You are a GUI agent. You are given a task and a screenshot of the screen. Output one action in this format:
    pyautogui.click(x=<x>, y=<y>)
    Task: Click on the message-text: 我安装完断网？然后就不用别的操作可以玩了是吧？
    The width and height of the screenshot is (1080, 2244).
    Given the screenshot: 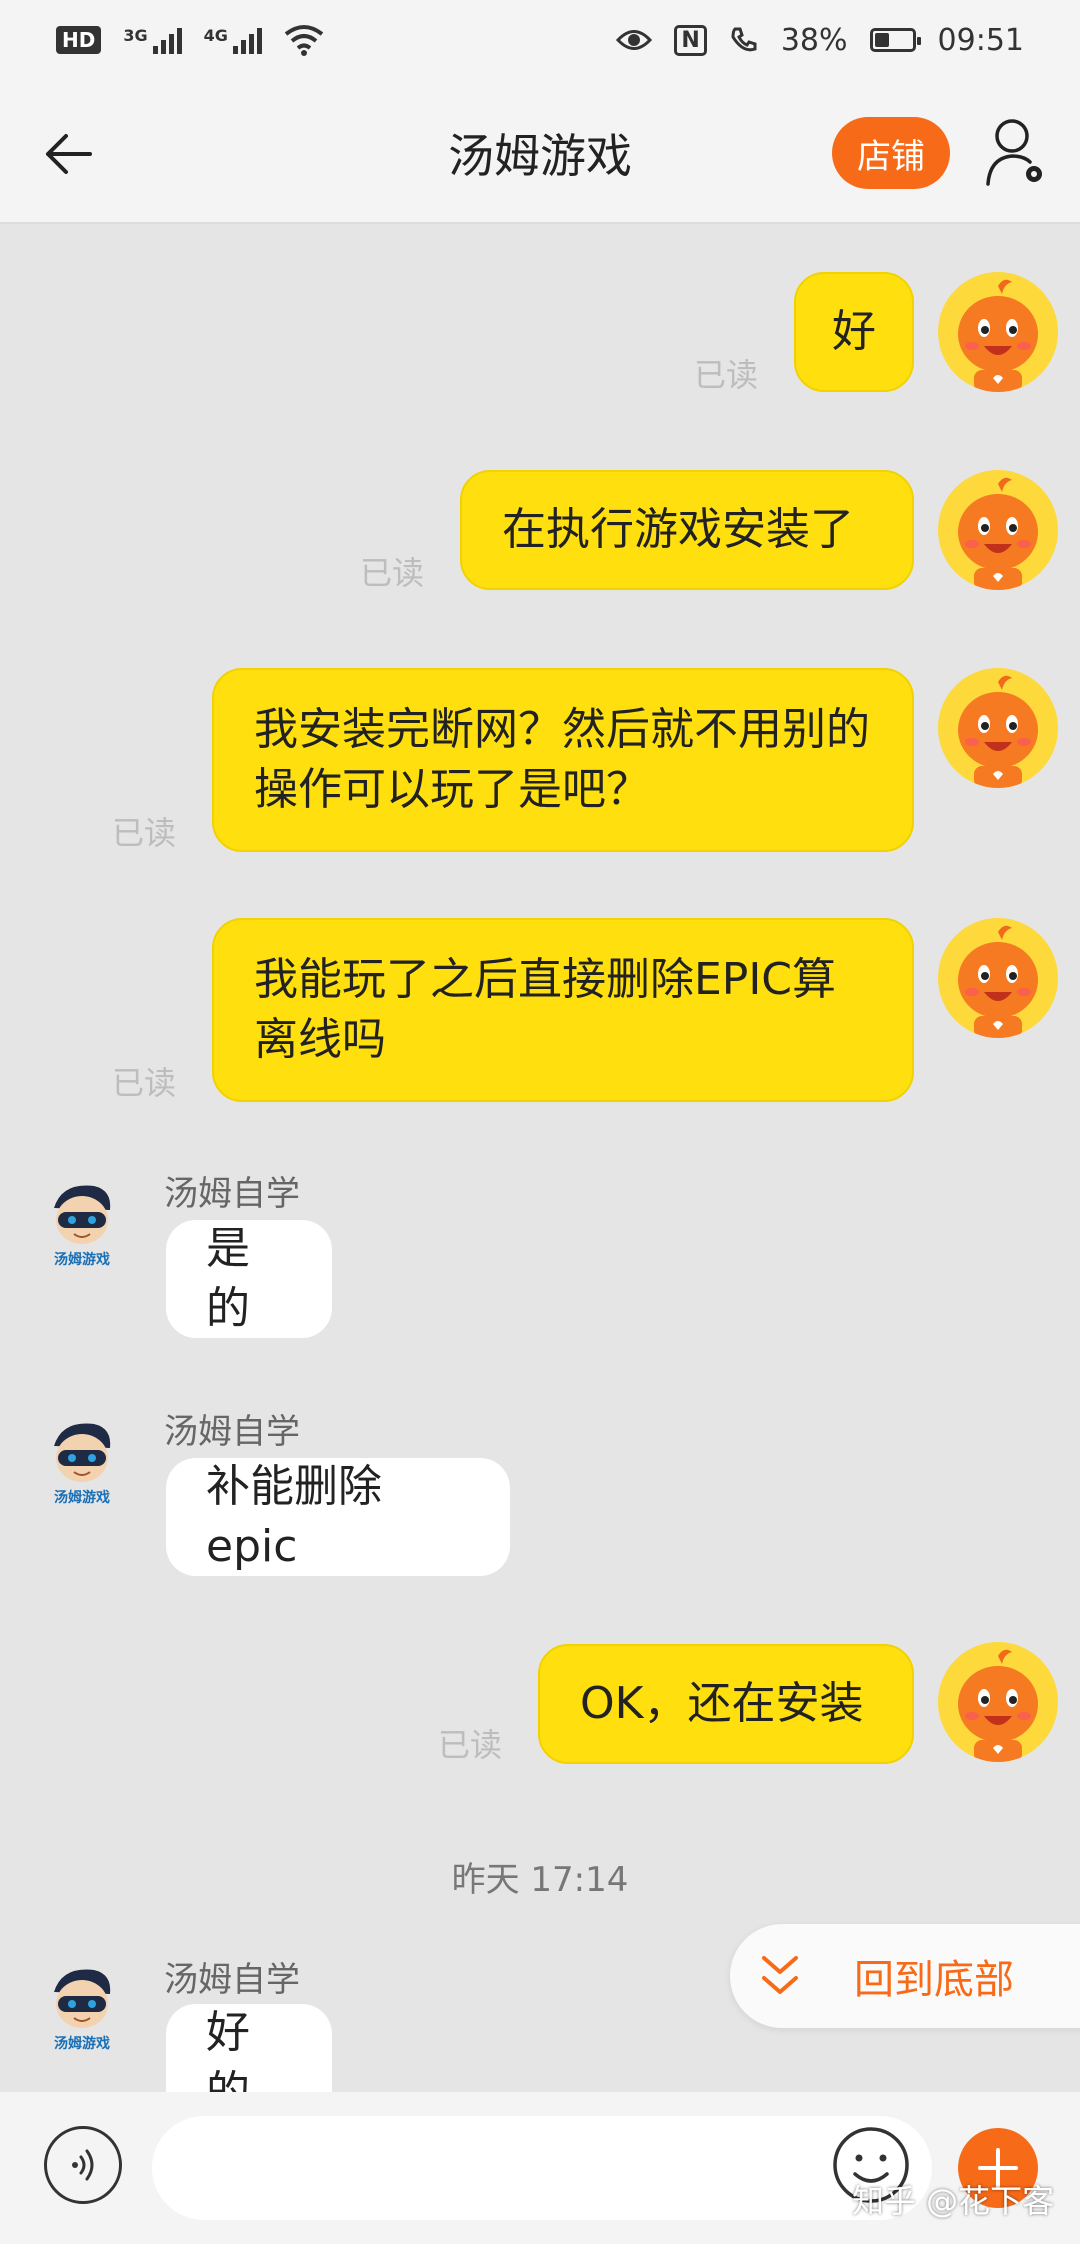 What is the action you would take?
    pyautogui.click(x=562, y=759)
    